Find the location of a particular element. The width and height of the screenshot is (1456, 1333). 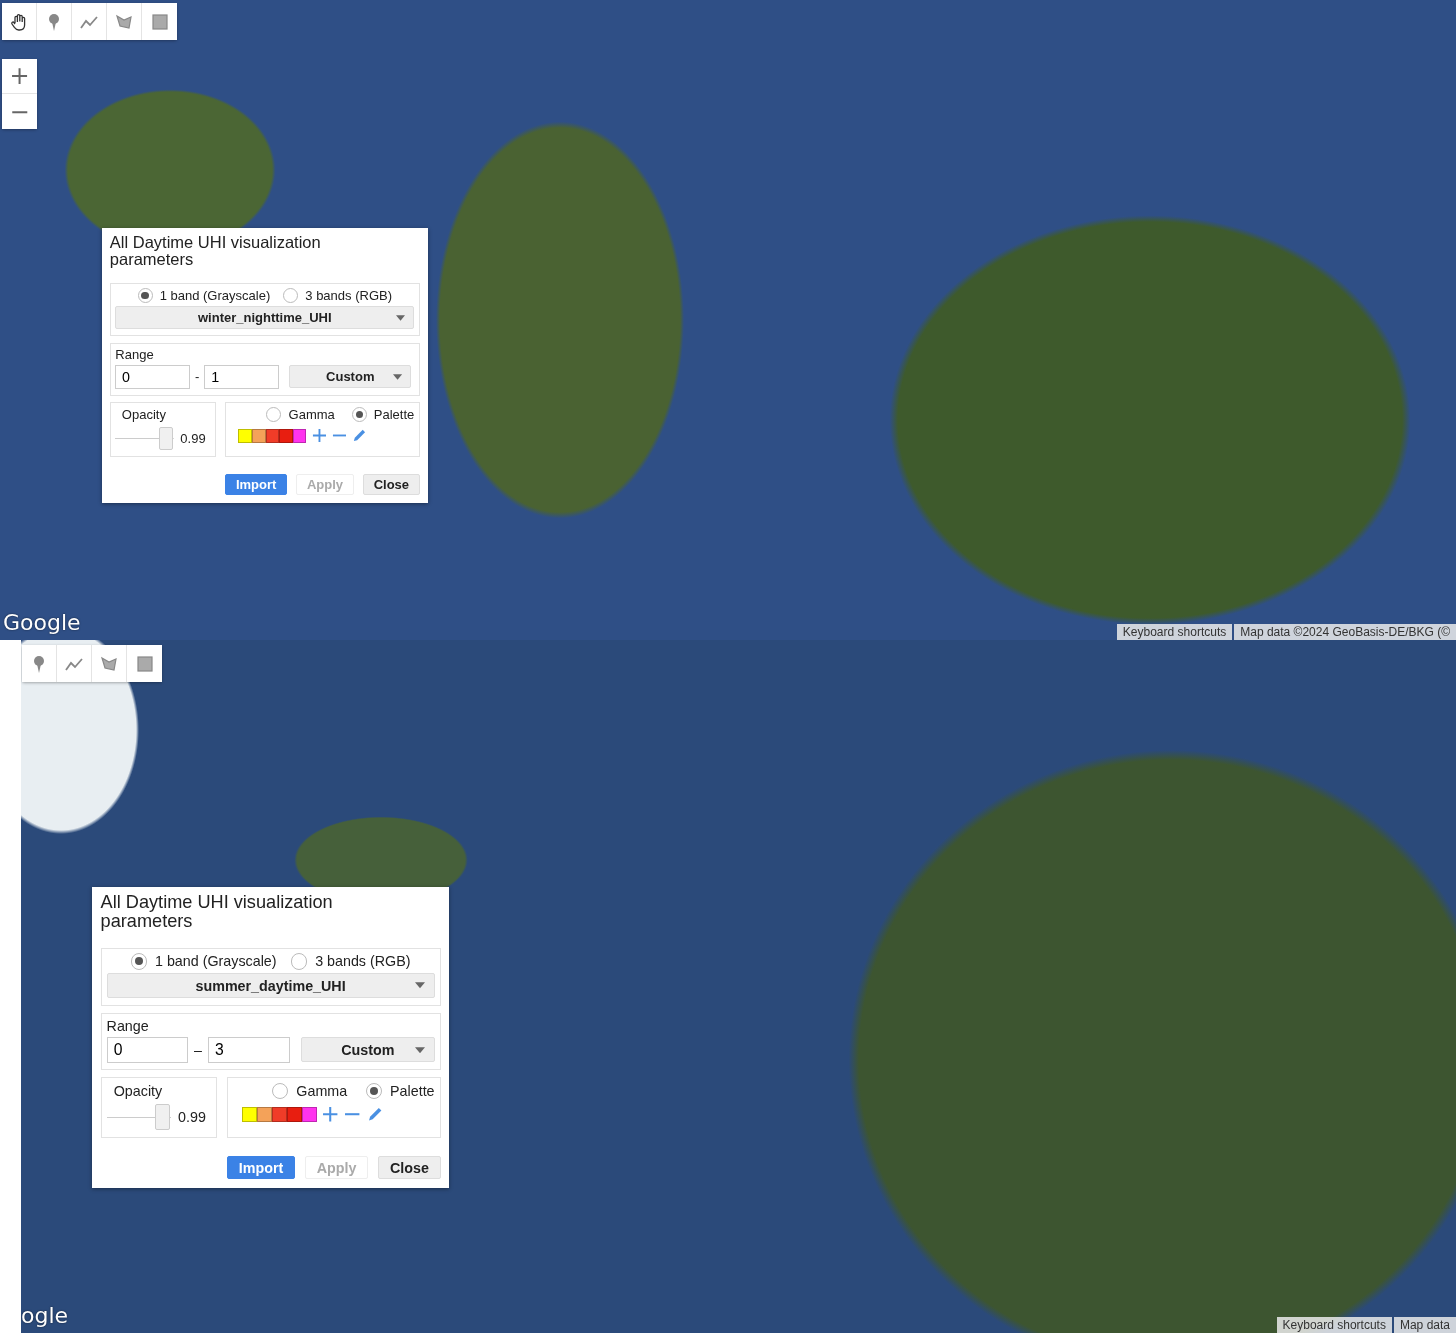

band-dropdown: winter_nighttime_UHI is located at coordinates (265, 318).